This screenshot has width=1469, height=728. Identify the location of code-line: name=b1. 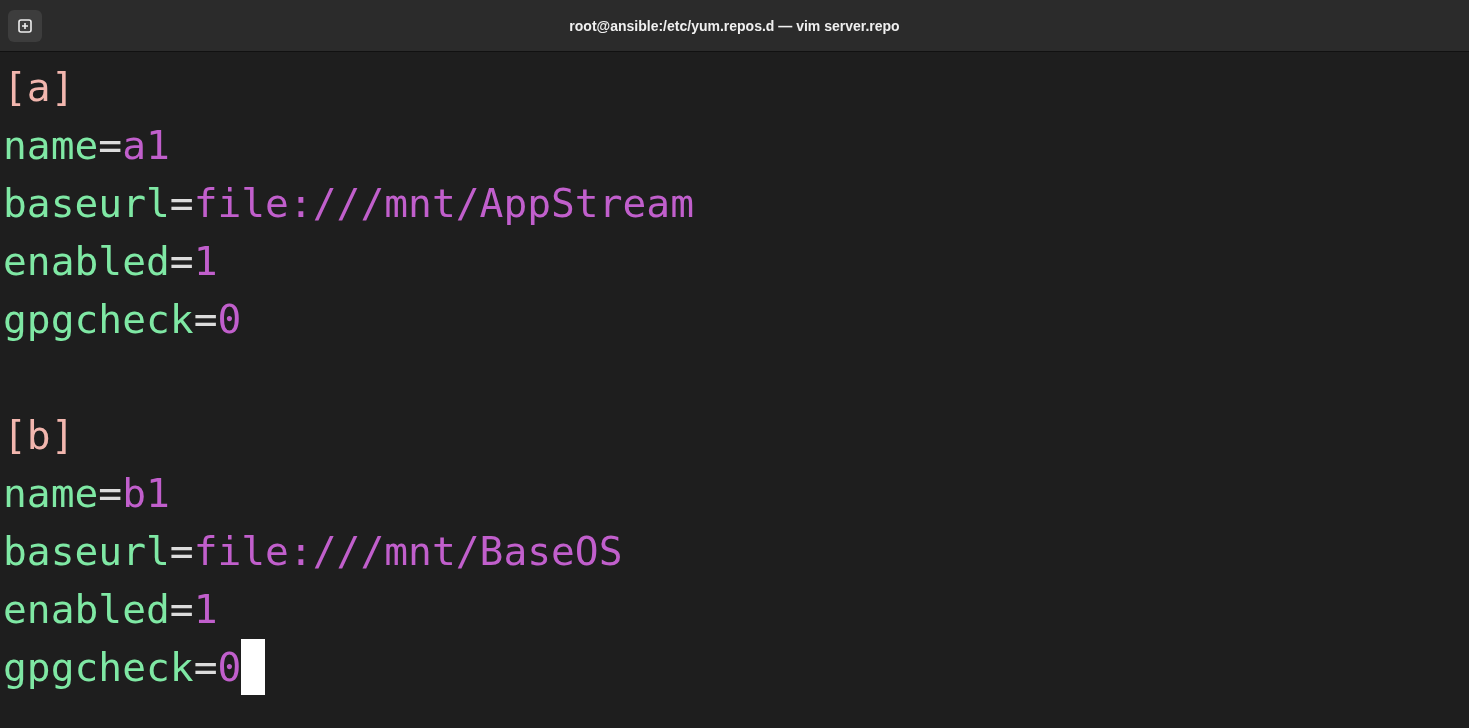
(86, 493).